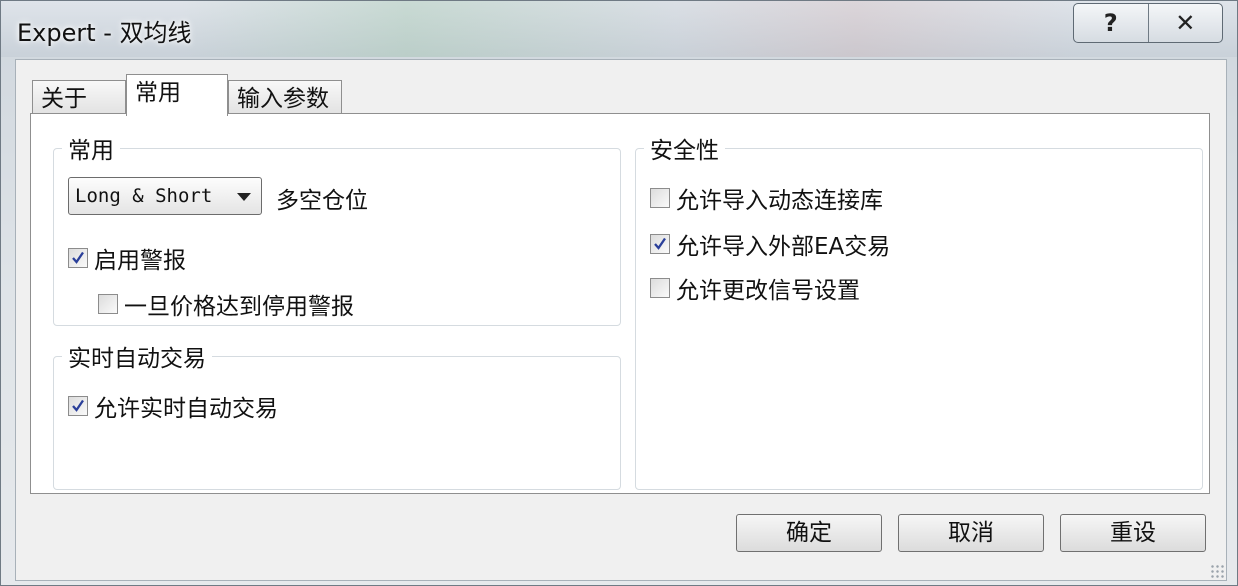  I want to click on resize-grip-icon, so click(1217, 571).